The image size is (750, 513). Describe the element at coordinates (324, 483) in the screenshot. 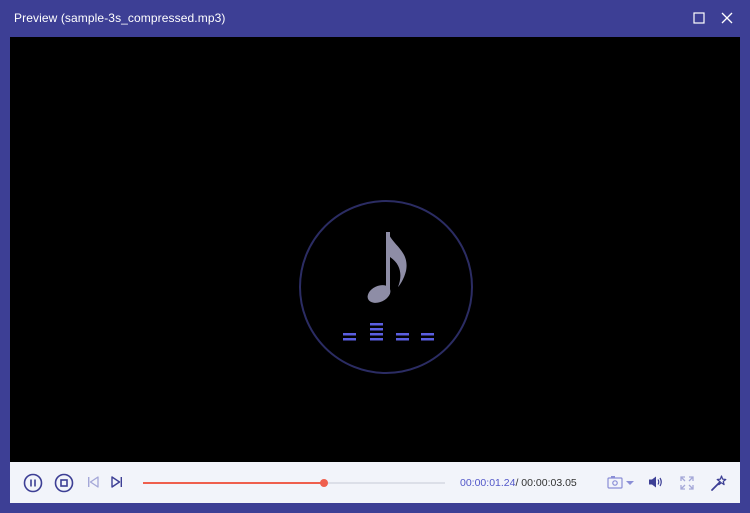

I see `progress-thumb` at that location.